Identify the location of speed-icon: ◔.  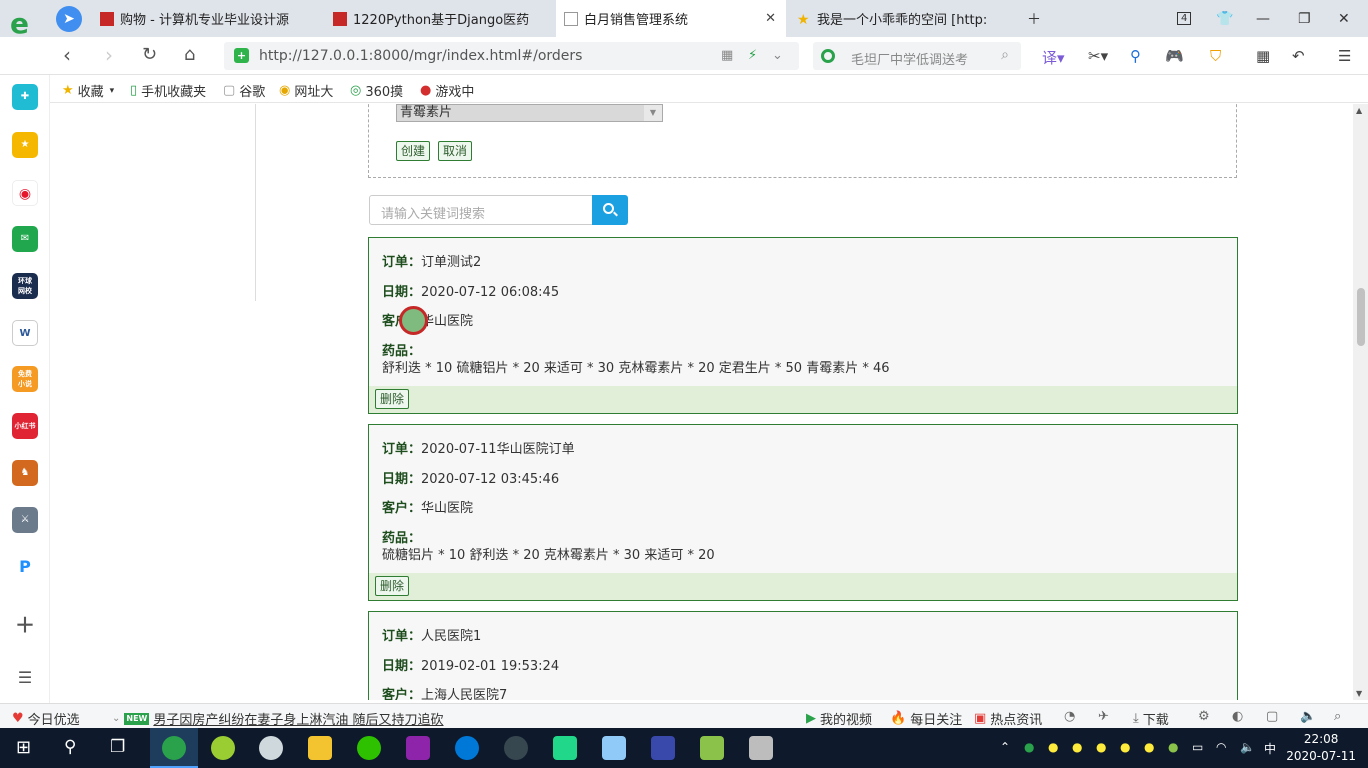
(1069, 716).